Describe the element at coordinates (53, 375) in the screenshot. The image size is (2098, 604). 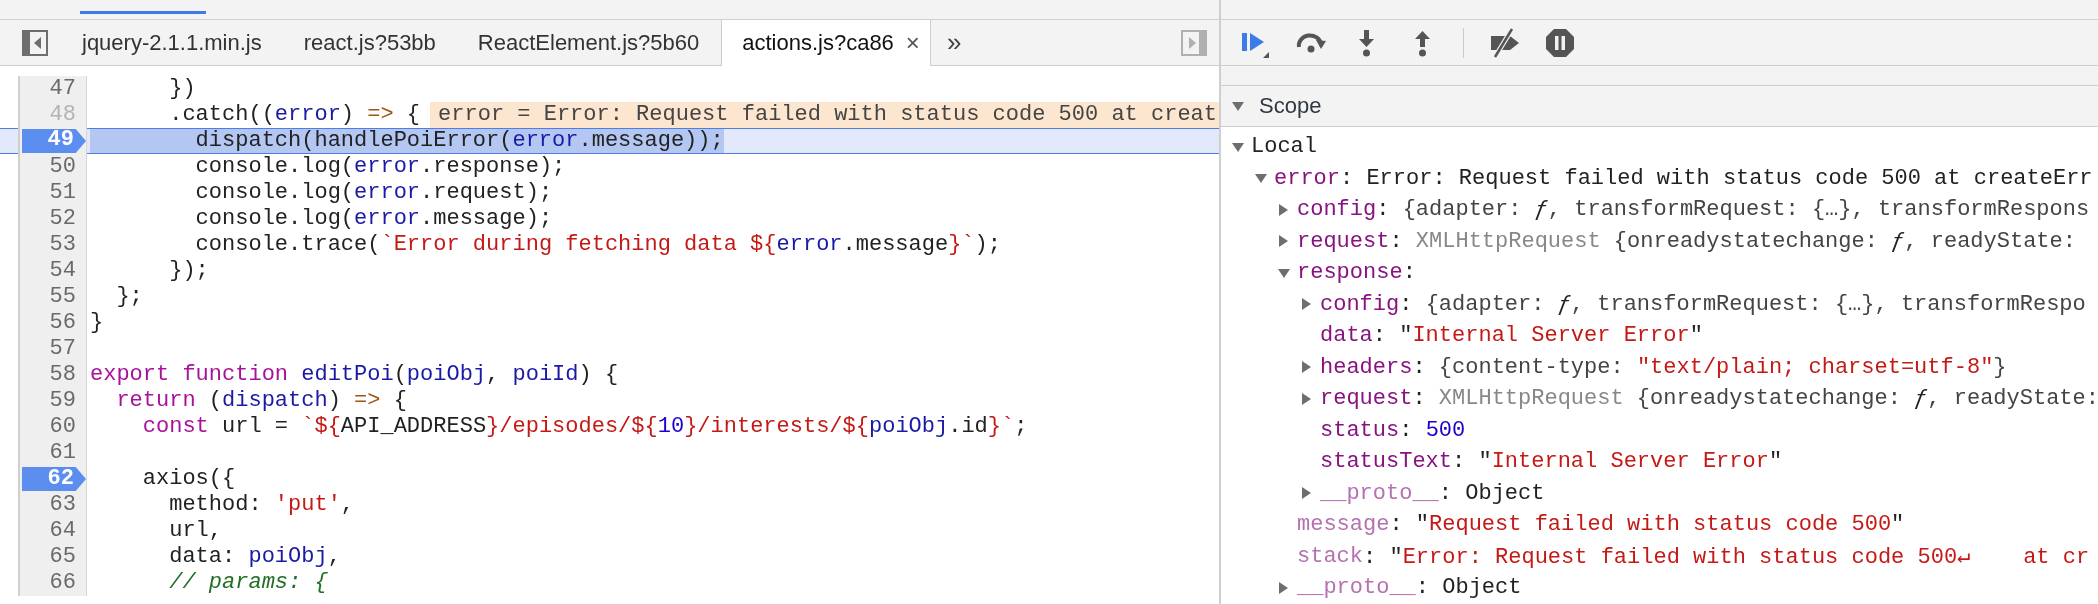
I see `line-number: 58` at that location.